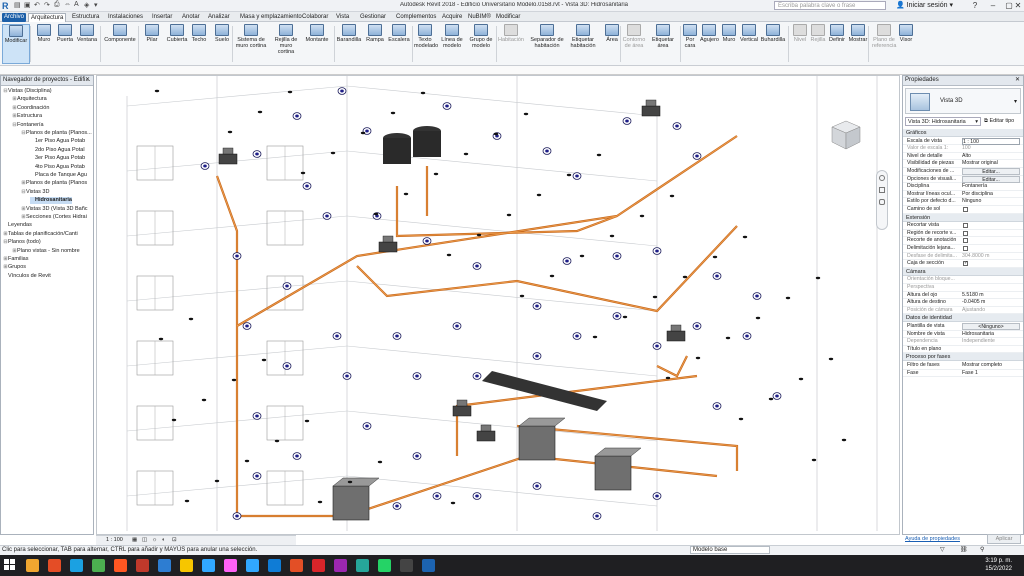 The image size is (1024, 576). I want to click on tree-item-tablas-de-planificacion-canti: ⊞Tablas de planificación/Canti, so click(40, 234).